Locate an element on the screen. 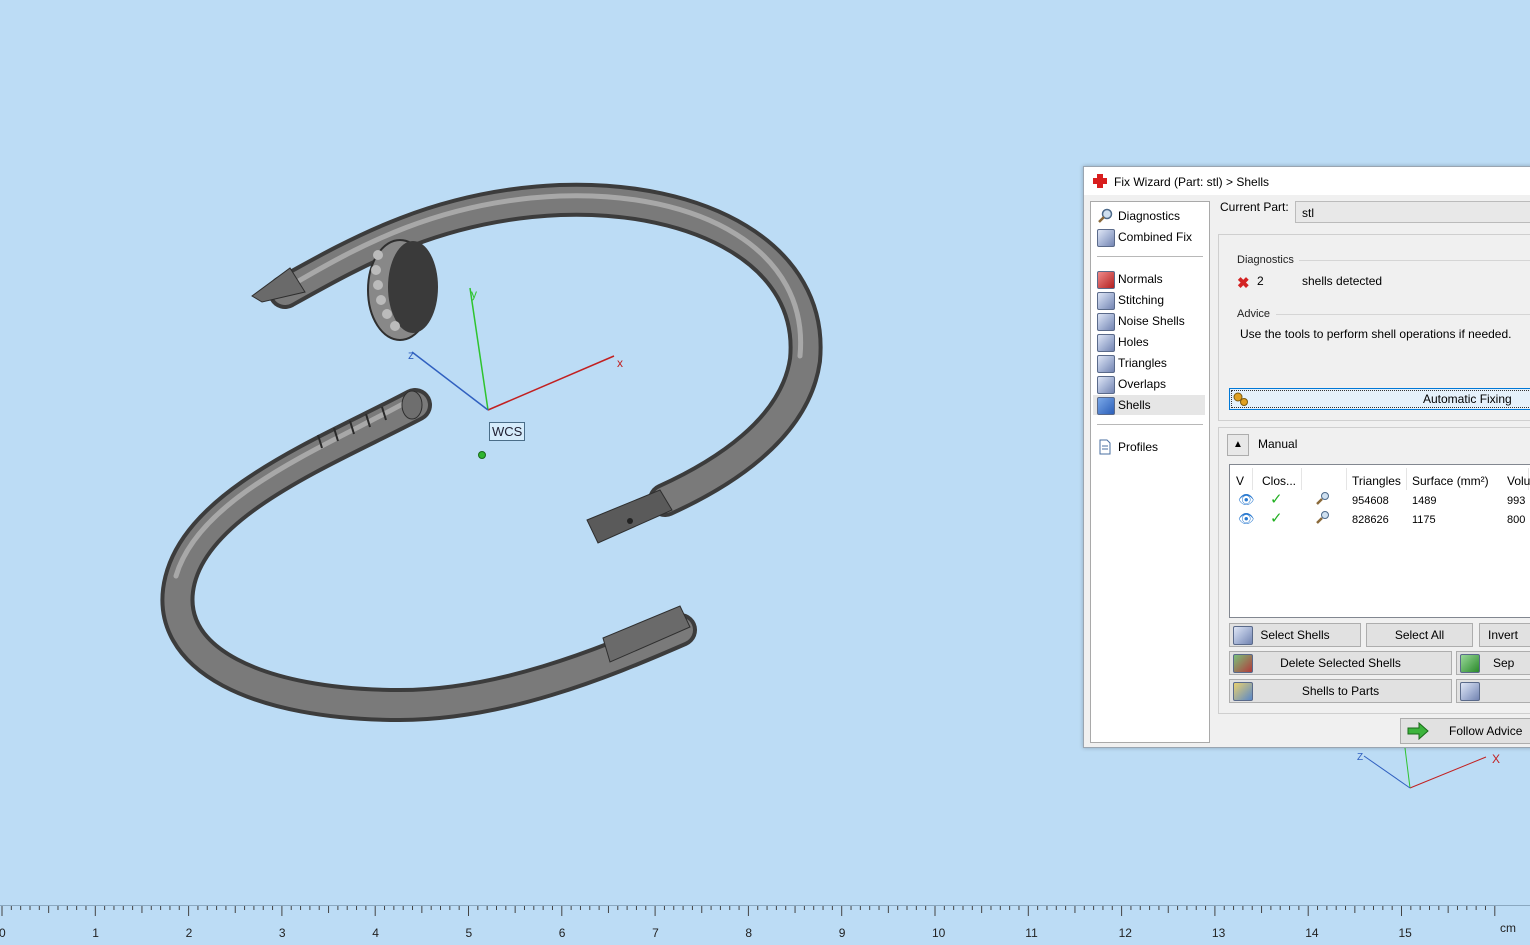 Image resolution: width=1530 pixels, height=945 pixels. nav-item-stitching: Stitching is located at coordinates (1149, 300).